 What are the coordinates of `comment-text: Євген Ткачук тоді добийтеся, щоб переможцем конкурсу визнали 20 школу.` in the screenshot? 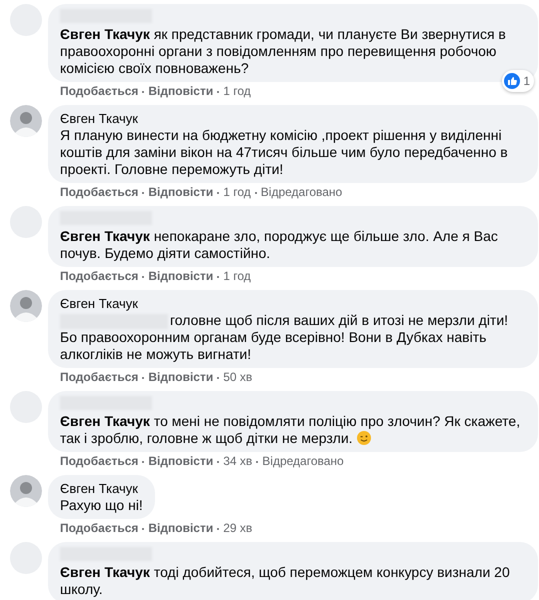 It's located at (285, 581).